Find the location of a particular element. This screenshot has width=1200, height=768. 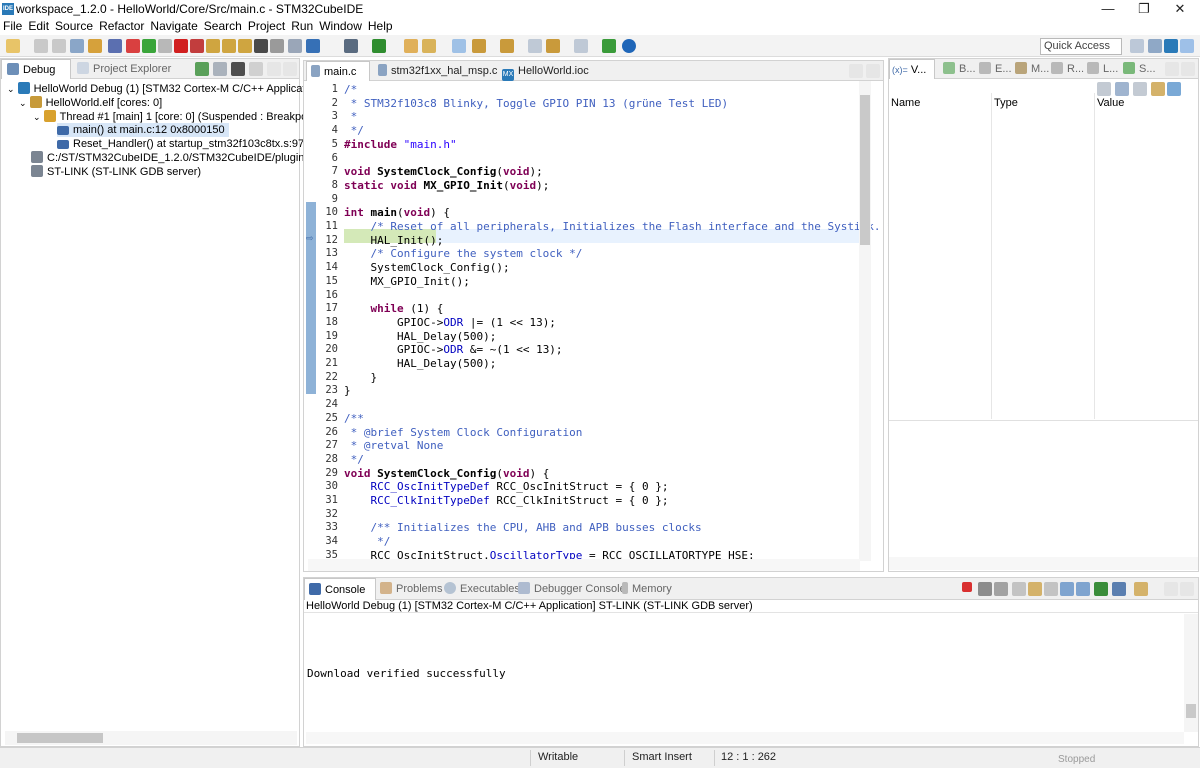

terminate-relaunch-icon is located at coordinates (133, 46).